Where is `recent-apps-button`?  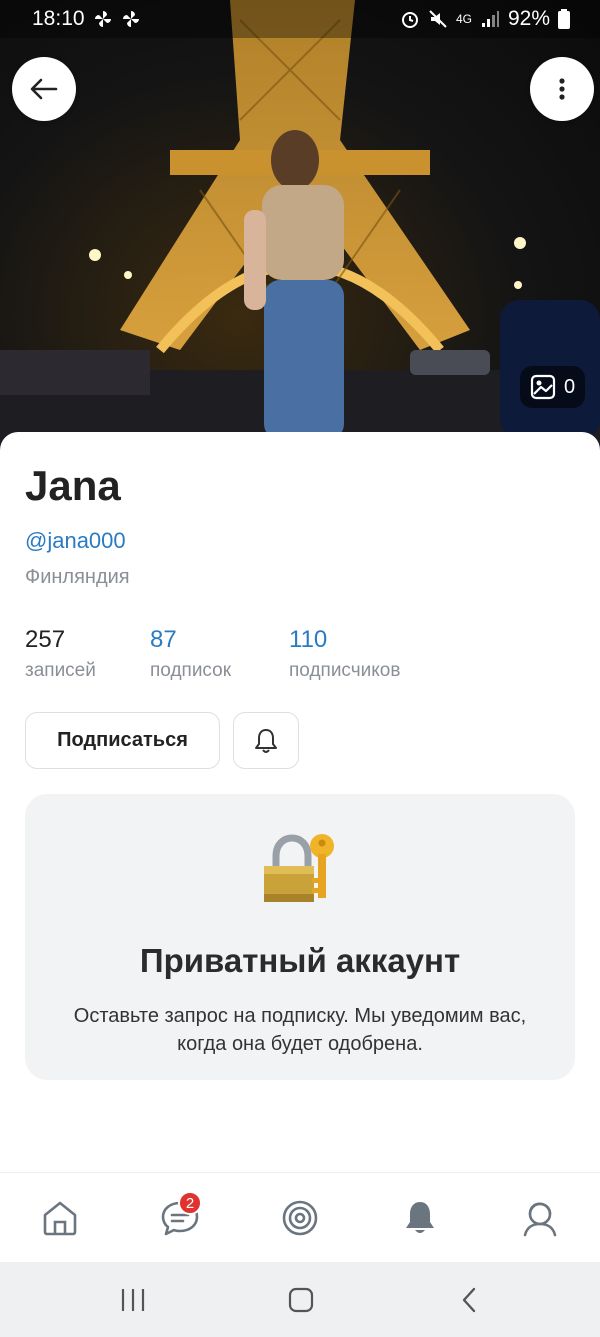 recent-apps-button is located at coordinates (133, 1300).